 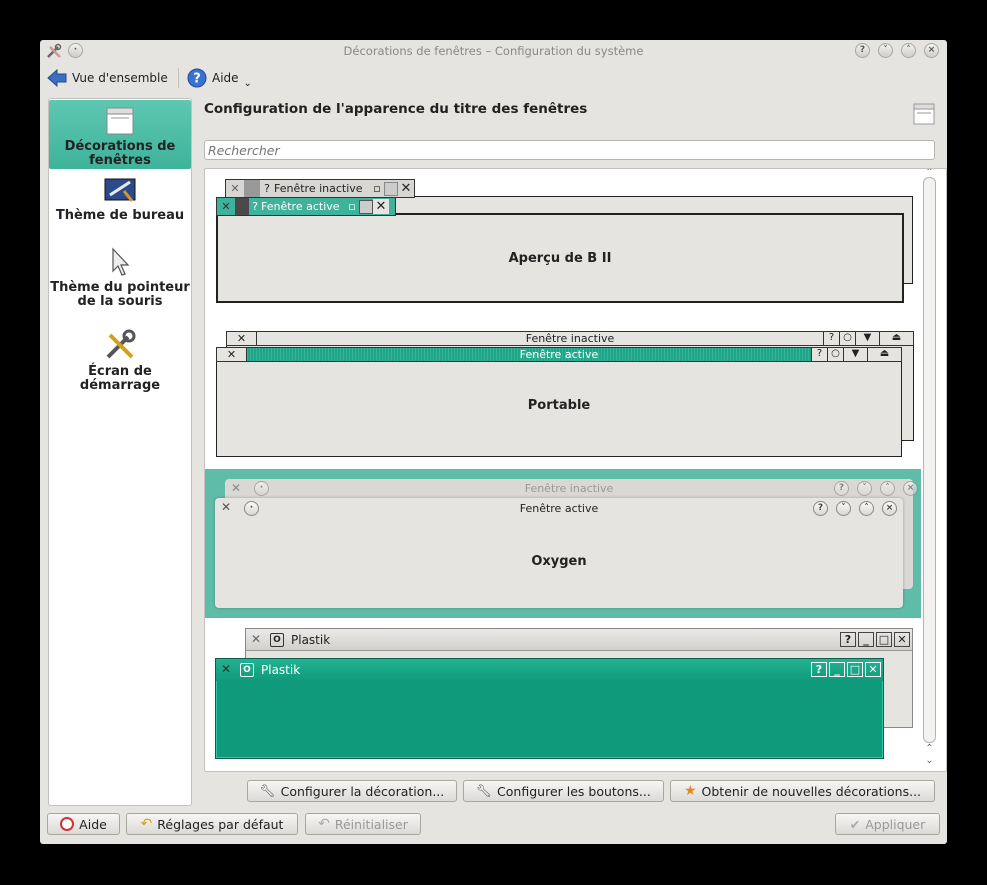 I want to click on portable-inactive-titlebar: ✕ Fenêtre inactive ? ○ ▼ ⏏, so click(x=570, y=338).